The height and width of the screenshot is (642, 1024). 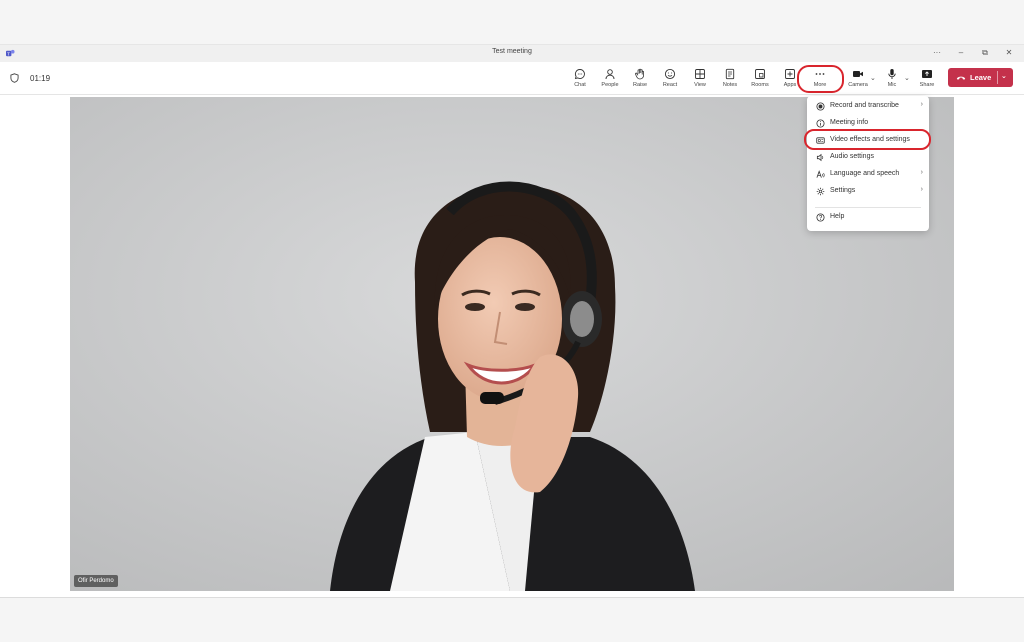 I want to click on notes-button: Notes, so click(x=730, y=80).